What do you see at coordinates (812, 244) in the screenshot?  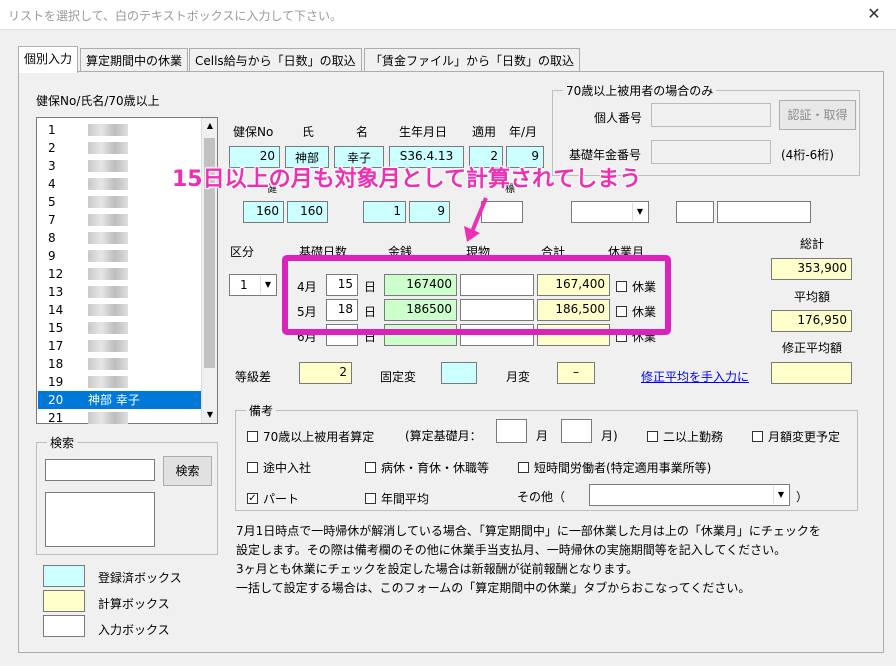 I see `total-label: 総計` at bounding box center [812, 244].